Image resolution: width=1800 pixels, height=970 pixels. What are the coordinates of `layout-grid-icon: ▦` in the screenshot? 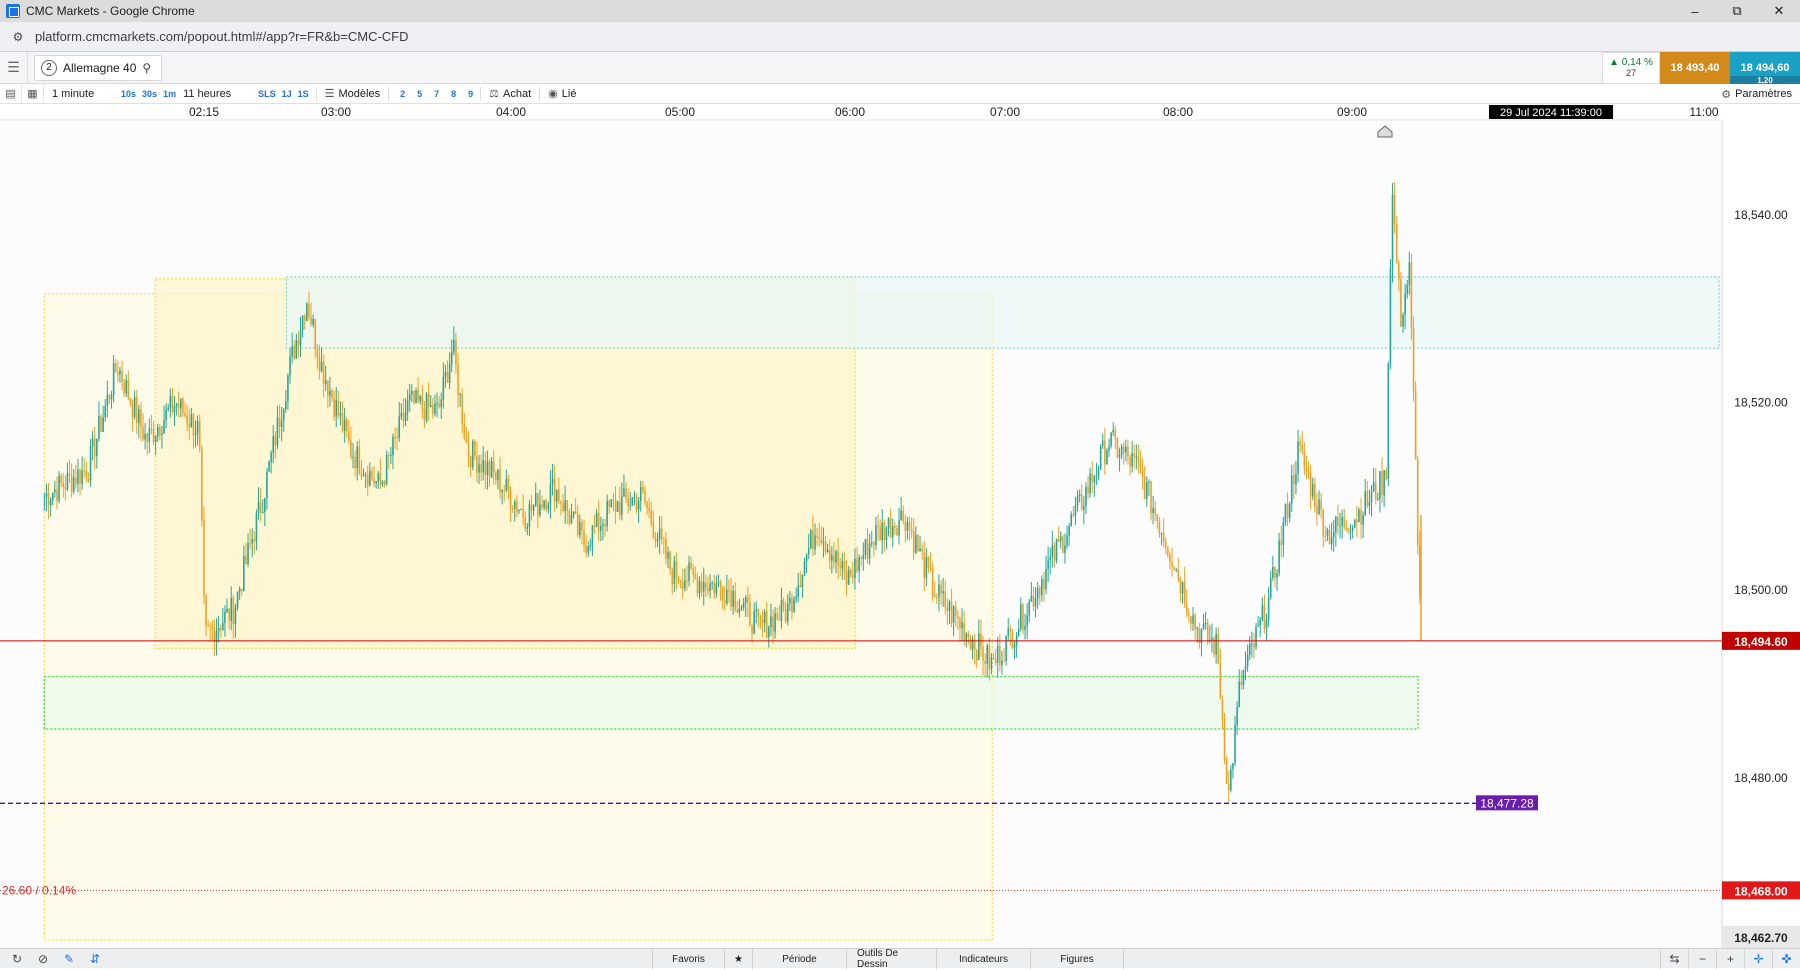 It's located at (33, 93).